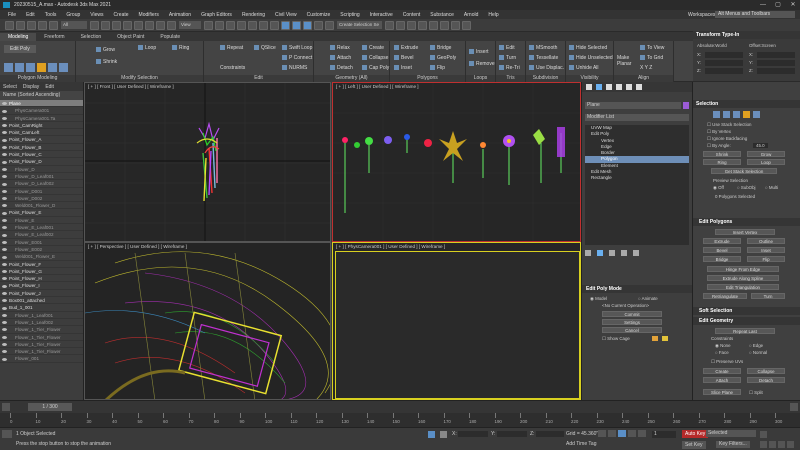 This screenshot has width=800, height=450. What do you see at coordinates (230, 25) in the screenshot?
I see `keyboard-shortcut-icon` at bounding box center [230, 25].